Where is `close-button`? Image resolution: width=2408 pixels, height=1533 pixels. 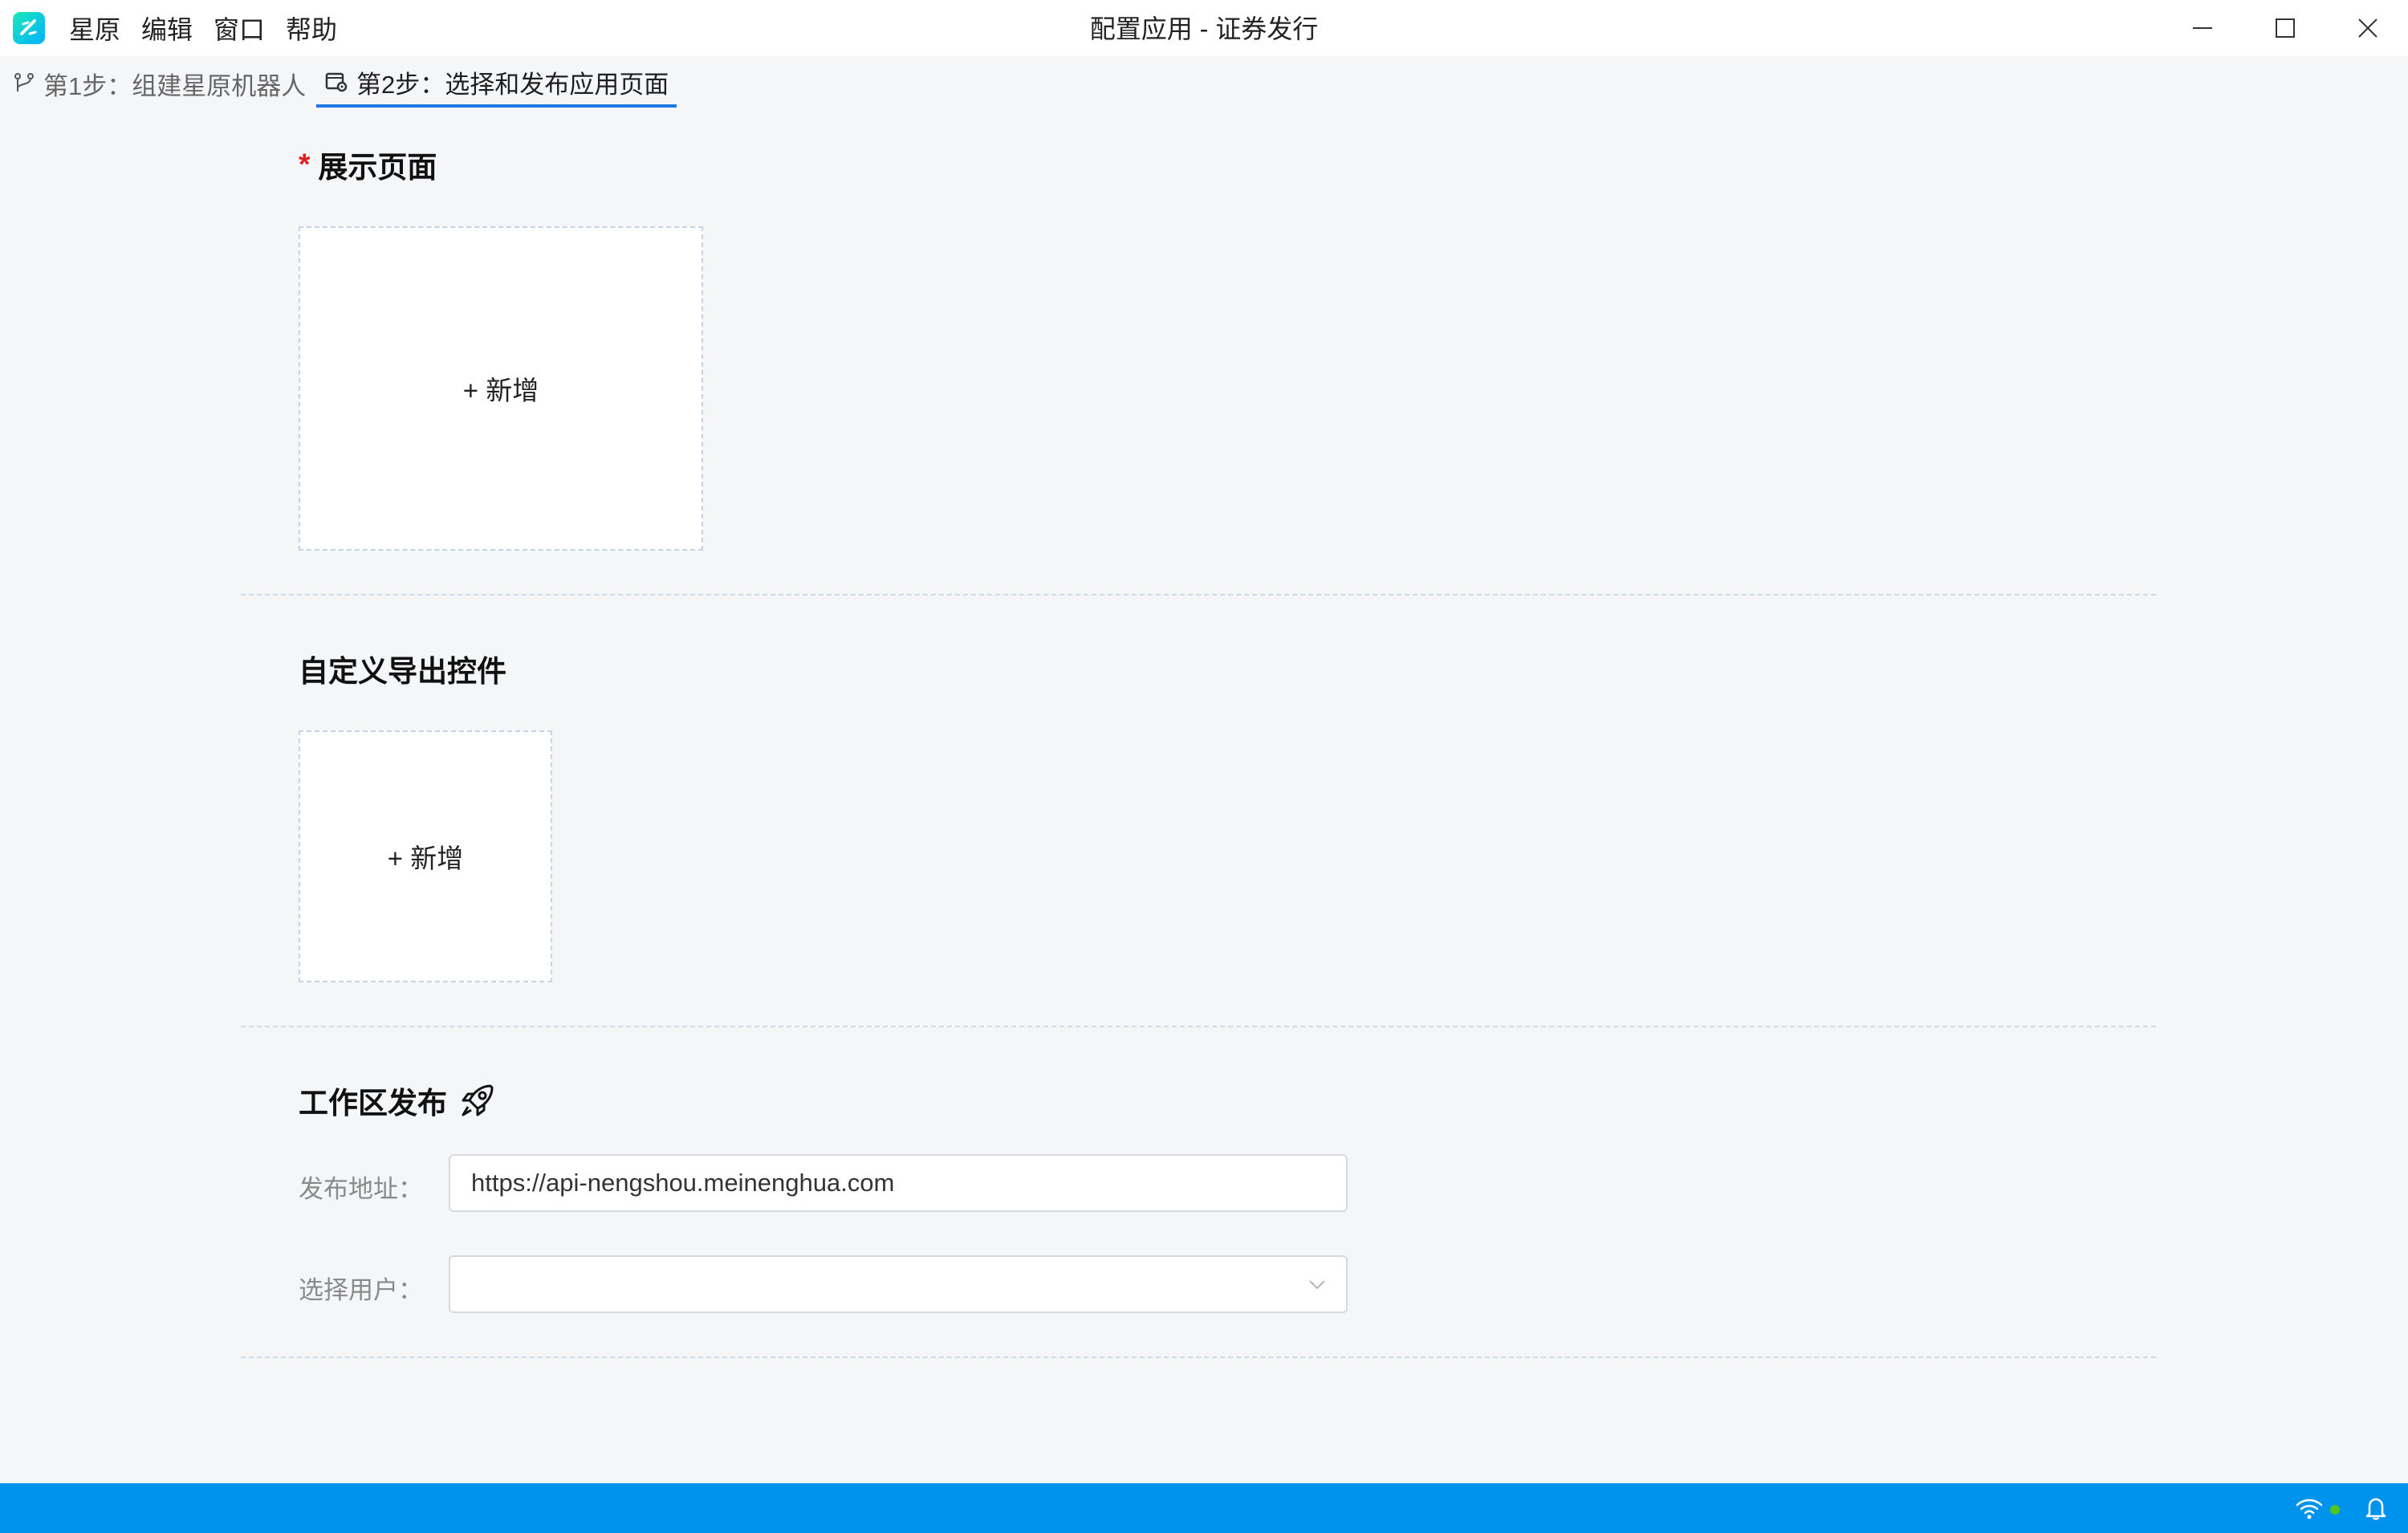
close-button is located at coordinates (2368, 28).